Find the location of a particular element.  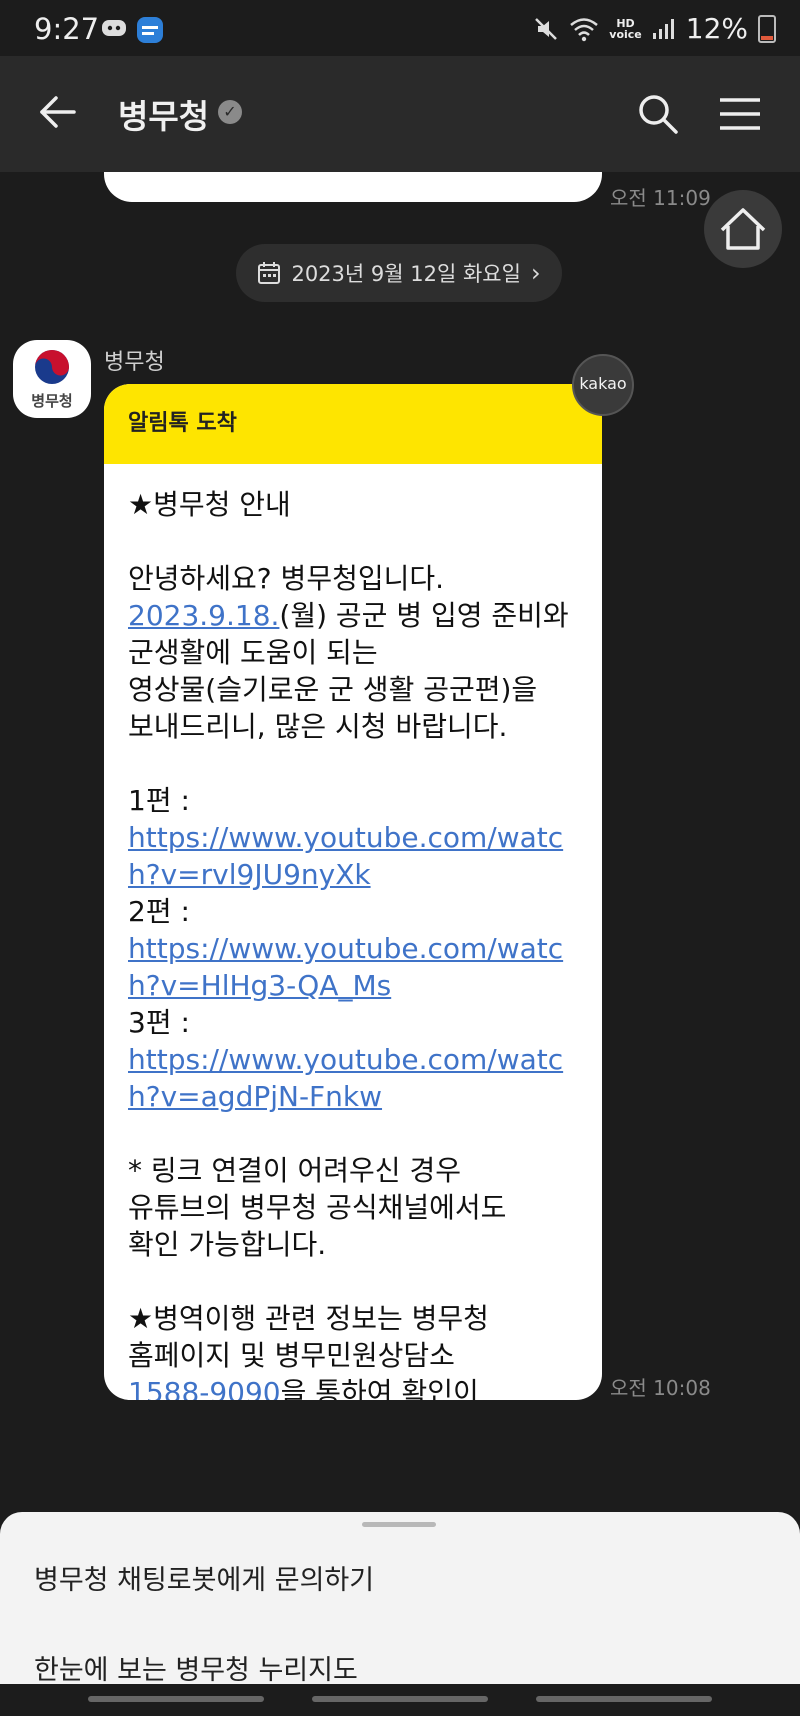

phone-link: 1588-9090 is located at coordinates (204, 1388).